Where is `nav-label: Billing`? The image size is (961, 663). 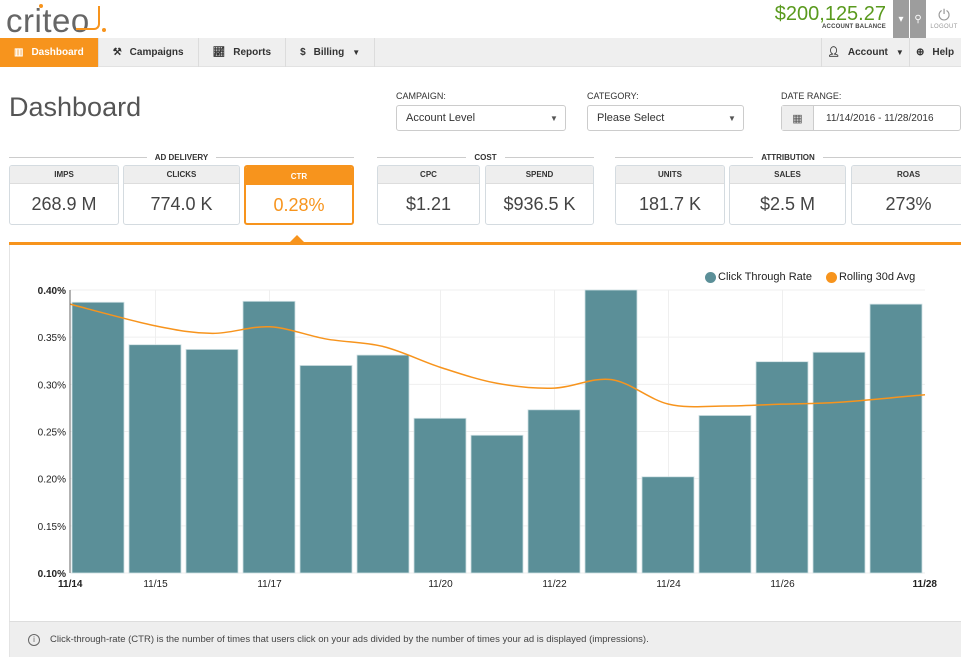
nav-label: Billing is located at coordinates (329, 52).